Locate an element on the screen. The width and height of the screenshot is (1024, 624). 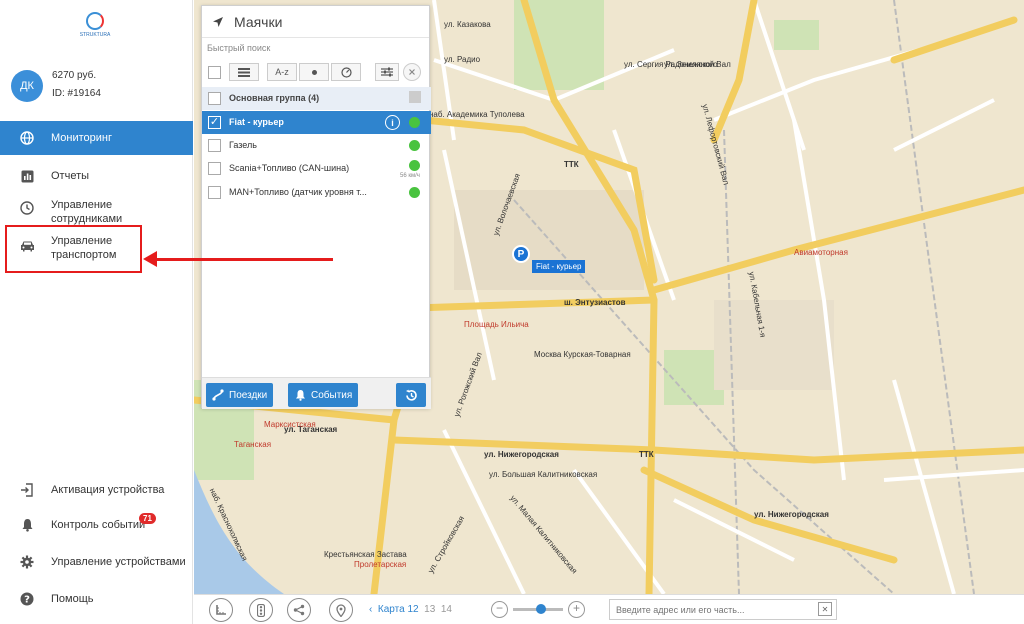
logo-mark is located at coordinates (95, 21).